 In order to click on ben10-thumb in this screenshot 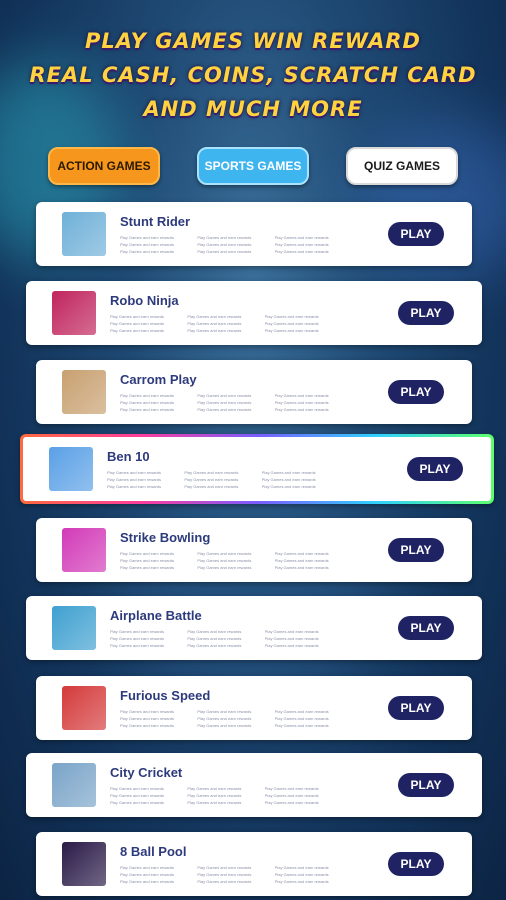, I will do `click(71, 469)`.